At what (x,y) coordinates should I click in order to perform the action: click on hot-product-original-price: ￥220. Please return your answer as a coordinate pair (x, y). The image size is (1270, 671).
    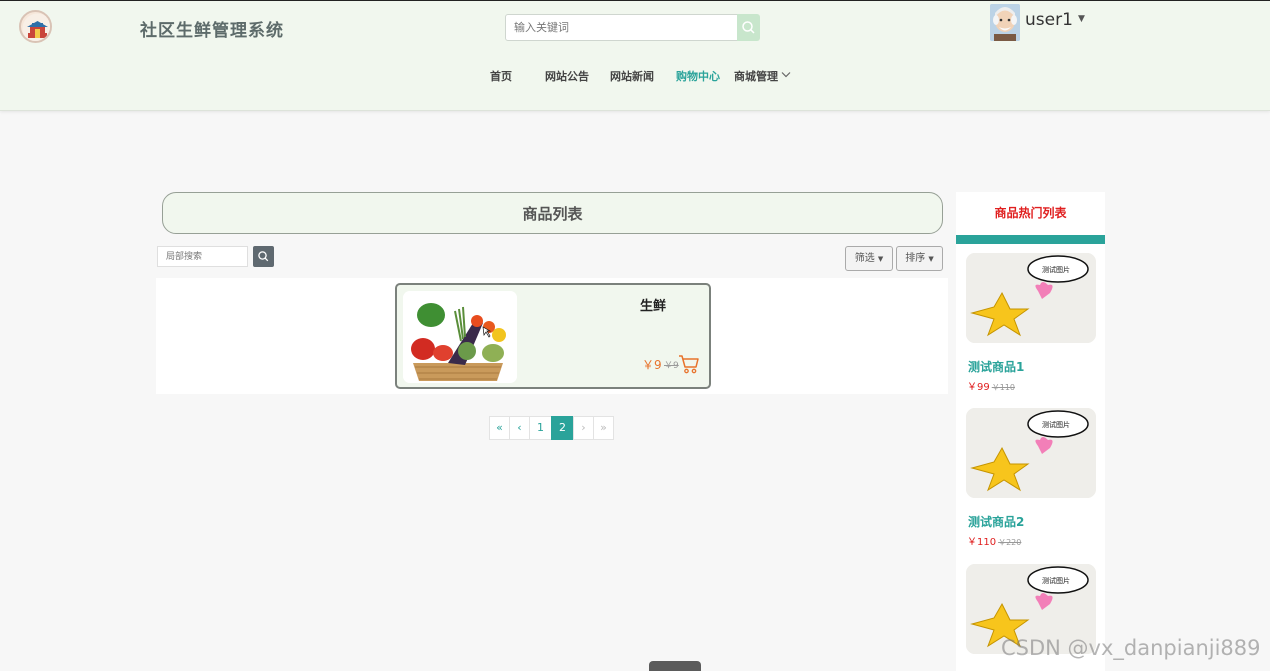
    Looking at the image, I should click on (1010, 542).